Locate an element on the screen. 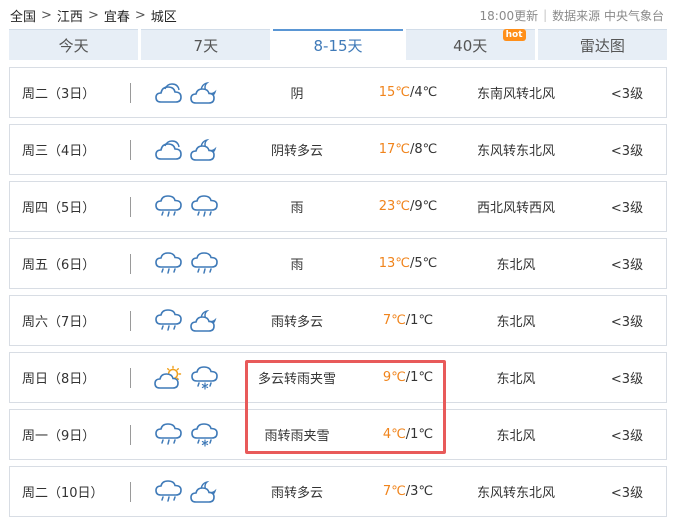  temperature-range: 15℃/4℃ is located at coordinates (408, 92).